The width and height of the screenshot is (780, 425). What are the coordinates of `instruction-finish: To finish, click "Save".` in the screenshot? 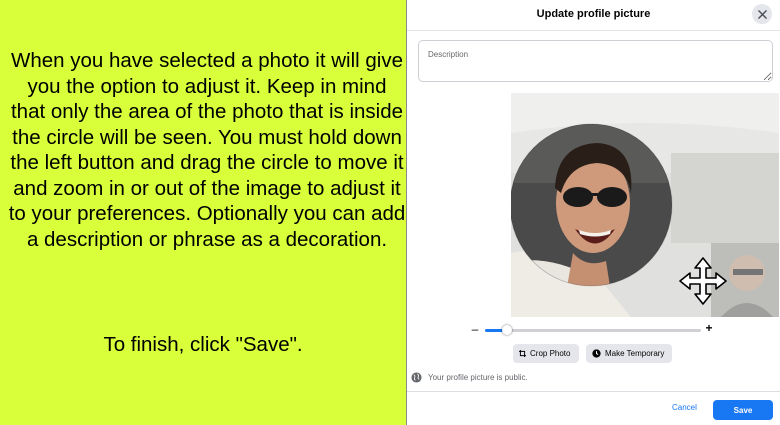 It's located at (203, 344).